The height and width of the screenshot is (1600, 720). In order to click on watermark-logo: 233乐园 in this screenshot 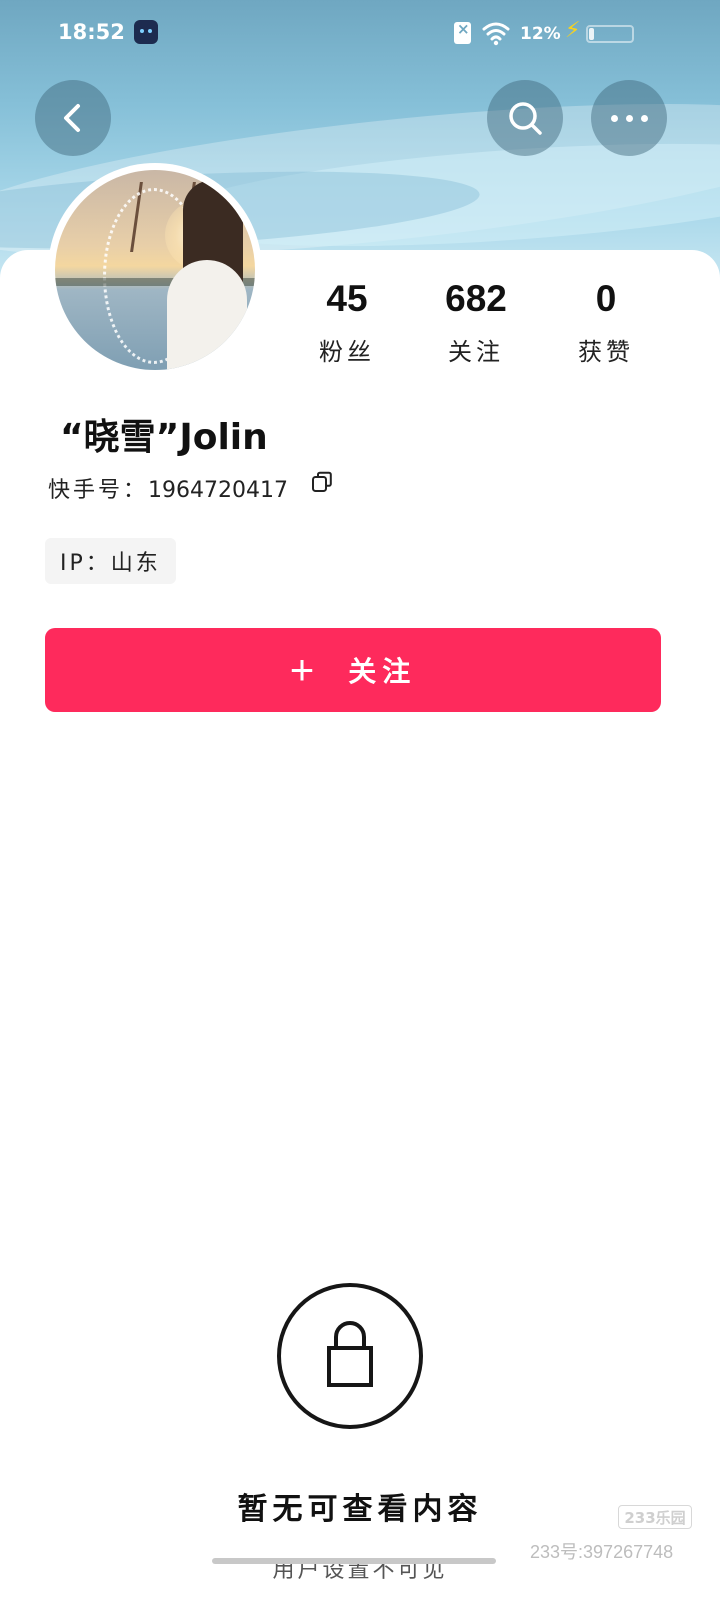, I will do `click(655, 1517)`.